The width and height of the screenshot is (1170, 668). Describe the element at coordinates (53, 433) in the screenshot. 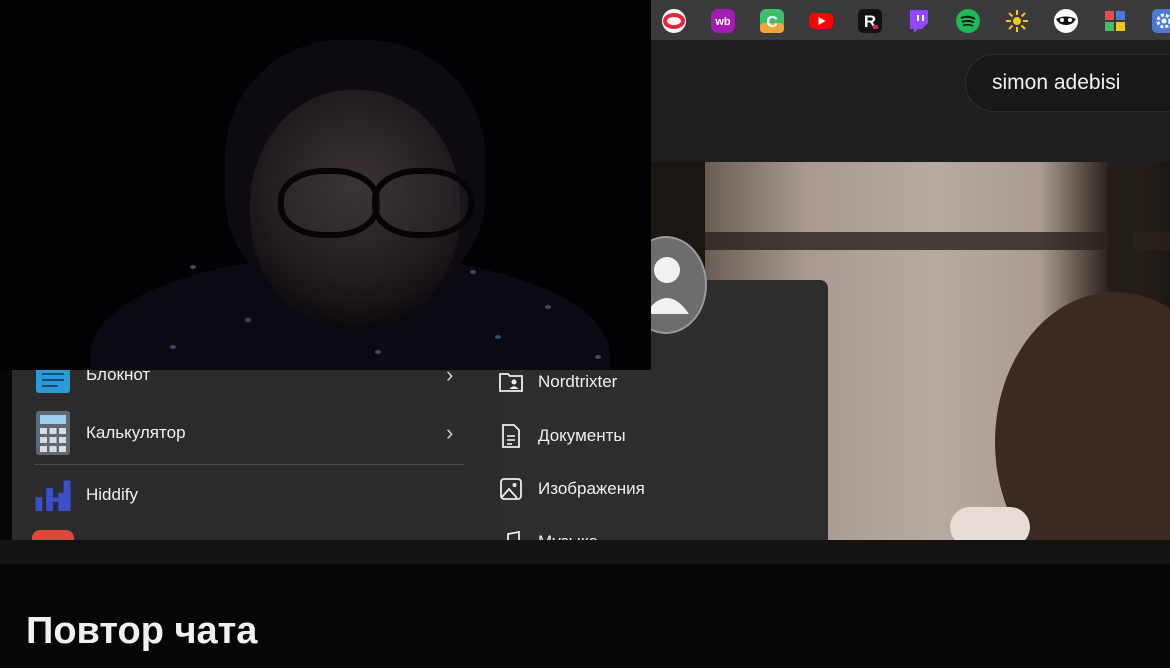

I see `calculator-icon` at that location.